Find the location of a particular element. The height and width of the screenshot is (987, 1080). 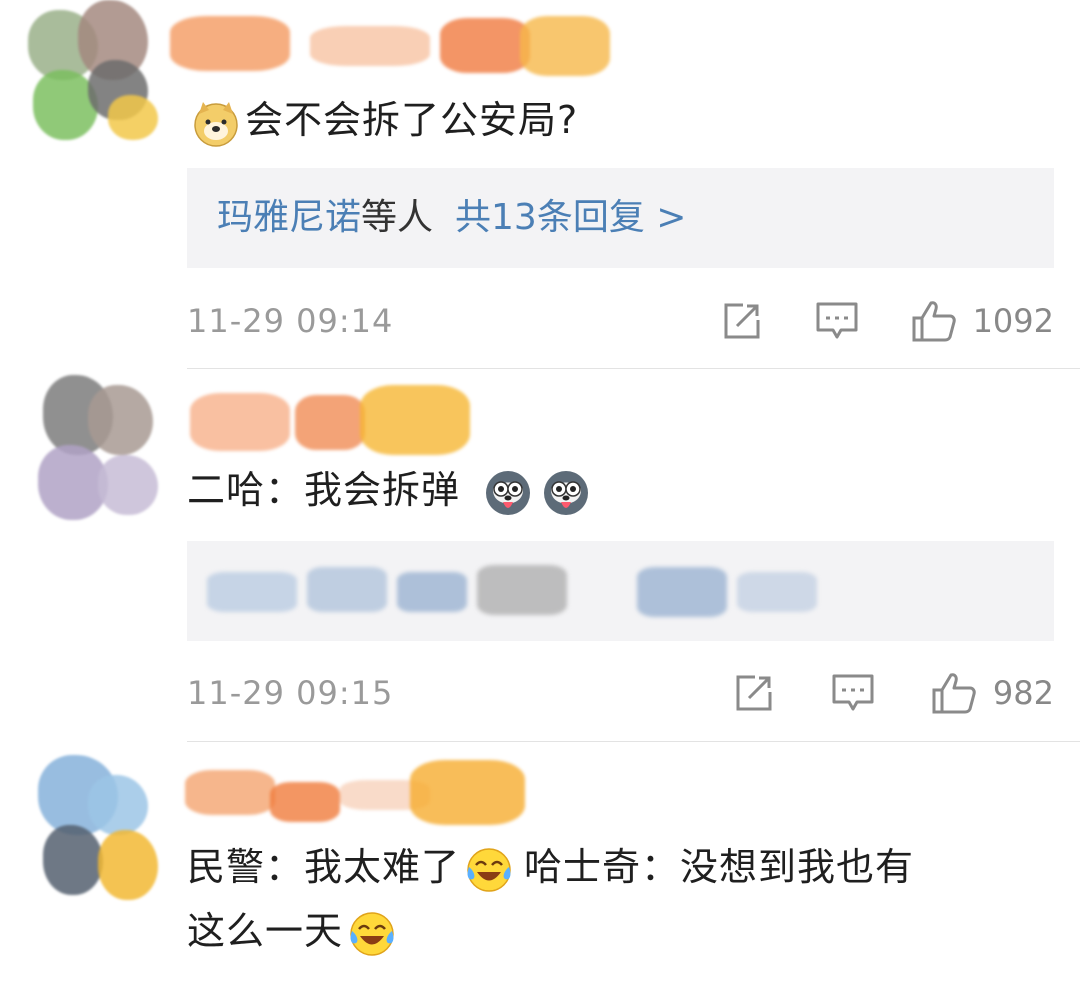

like-button: 982 is located at coordinates (992, 693).